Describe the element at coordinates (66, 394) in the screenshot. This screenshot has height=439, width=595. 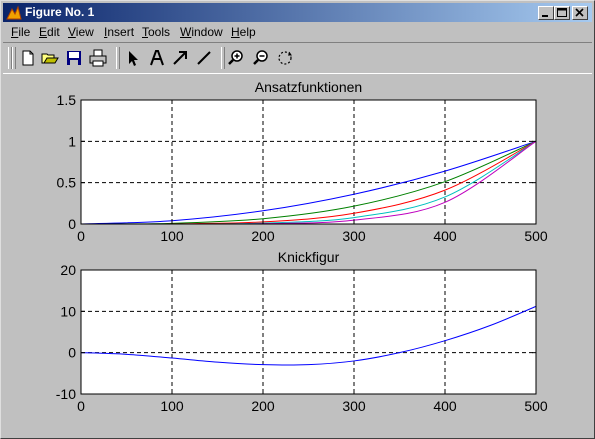
I see `y-tick-label: -10` at that location.